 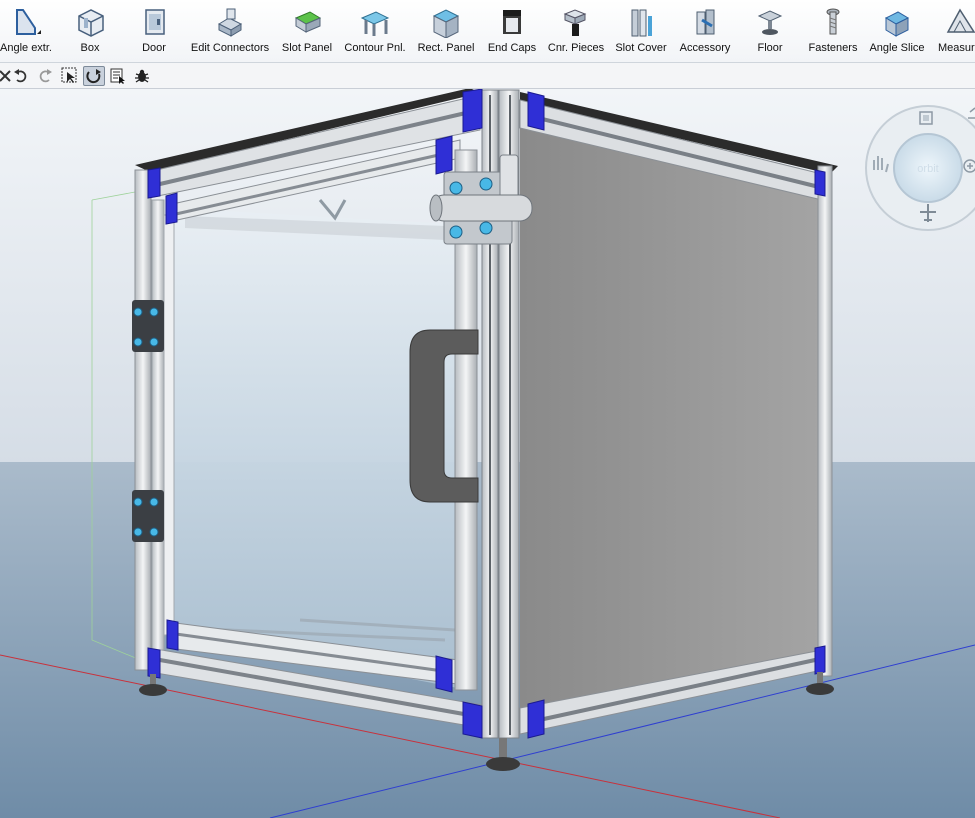 What do you see at coordinates (94, 76) in the screenshot?
I see `snap-rotate-icon` at bounding box center [94, 76].